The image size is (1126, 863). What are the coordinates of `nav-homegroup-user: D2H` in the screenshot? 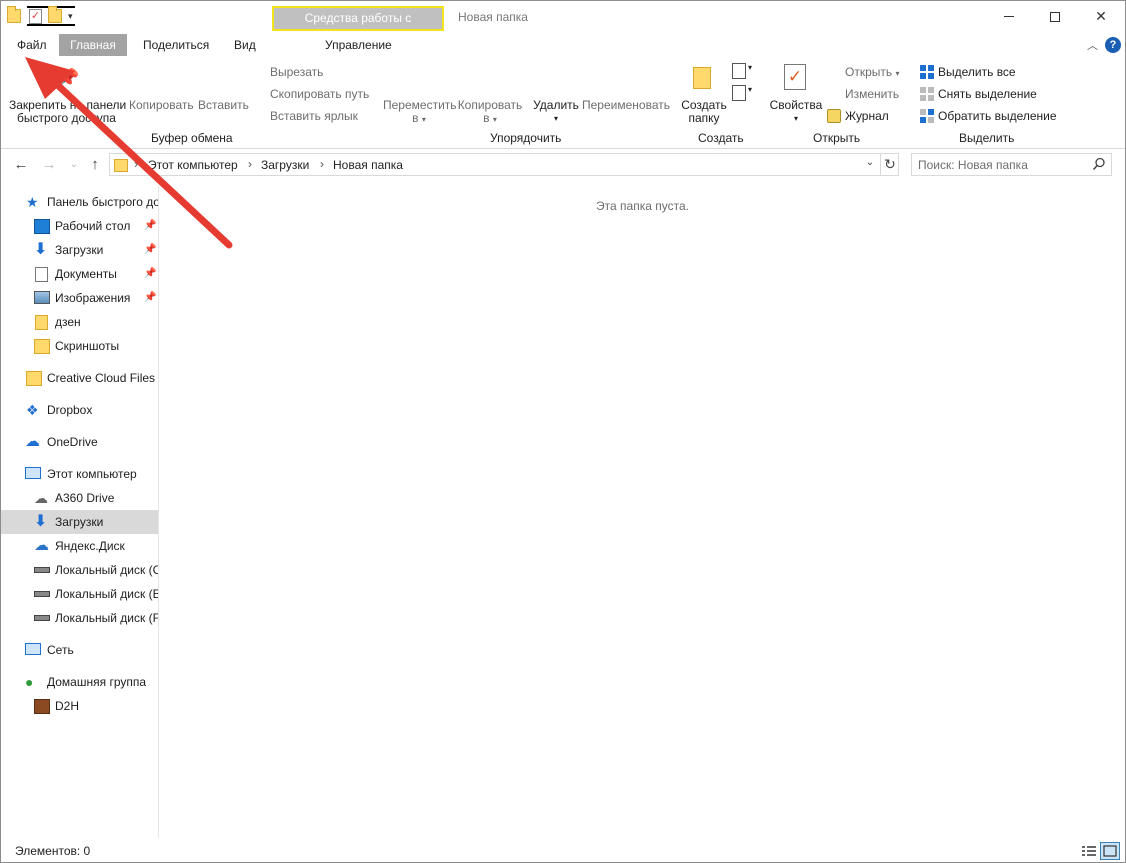 It's located at (79, 706).